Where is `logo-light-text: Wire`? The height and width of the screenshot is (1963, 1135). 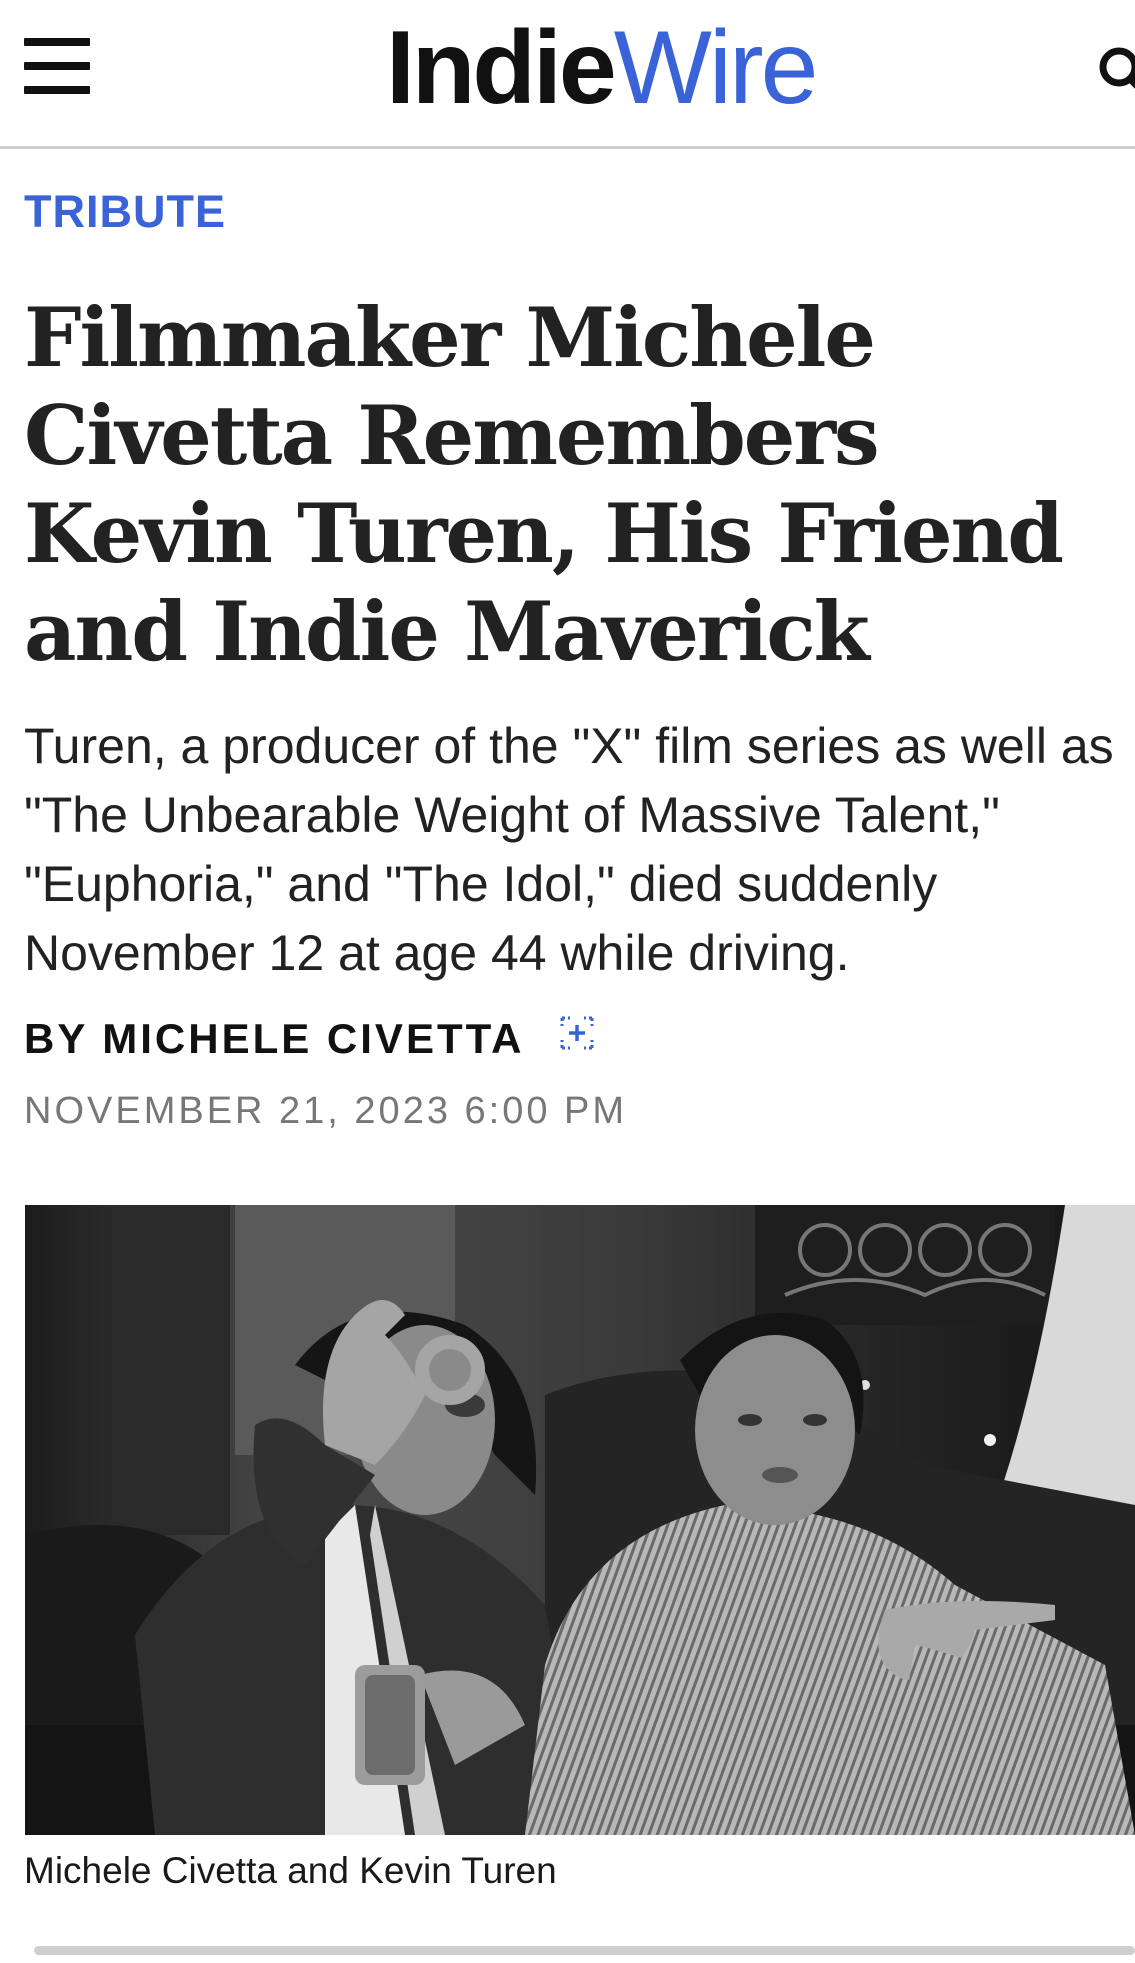
logo-light-text: Wire is located at coordinates (716, 68).